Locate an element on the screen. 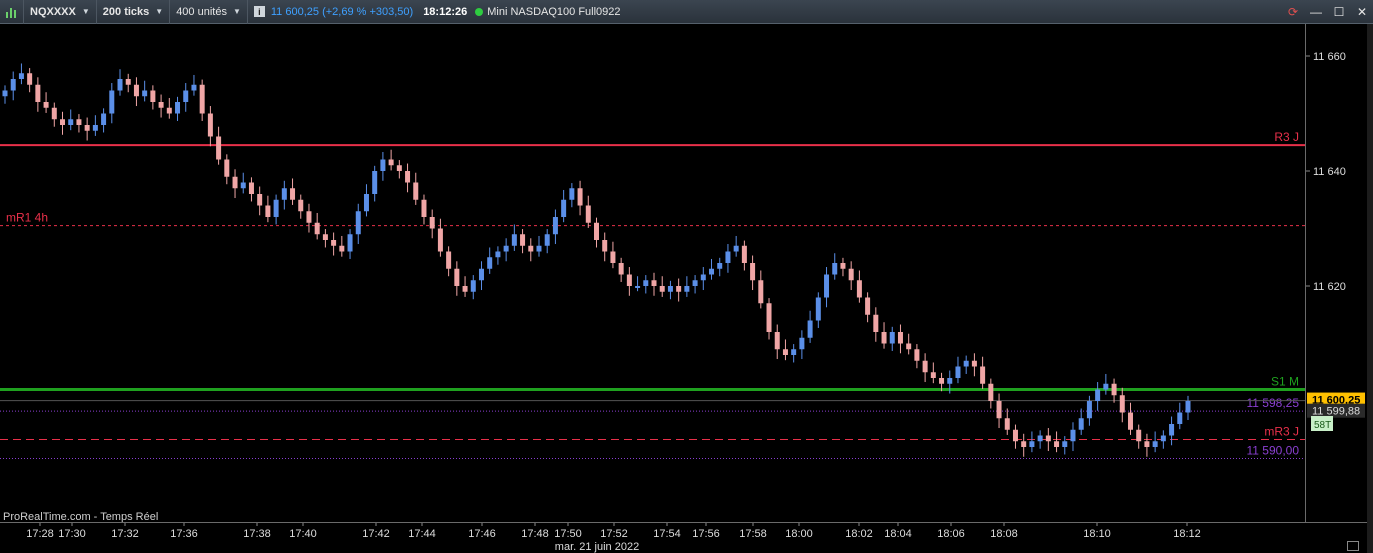  interval-label: 200 ticks is located at coordinates (126, 11).